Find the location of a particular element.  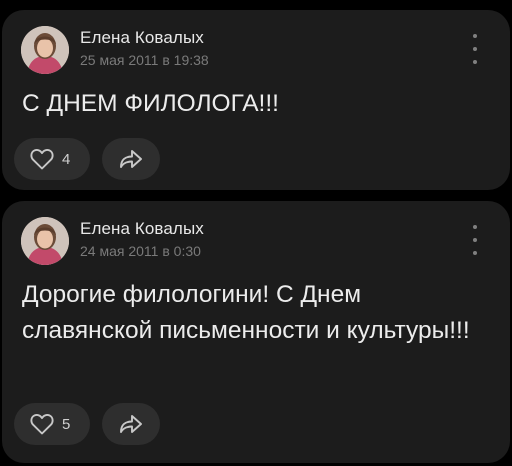

like-count: 4 is located at coordinates (66, 159).